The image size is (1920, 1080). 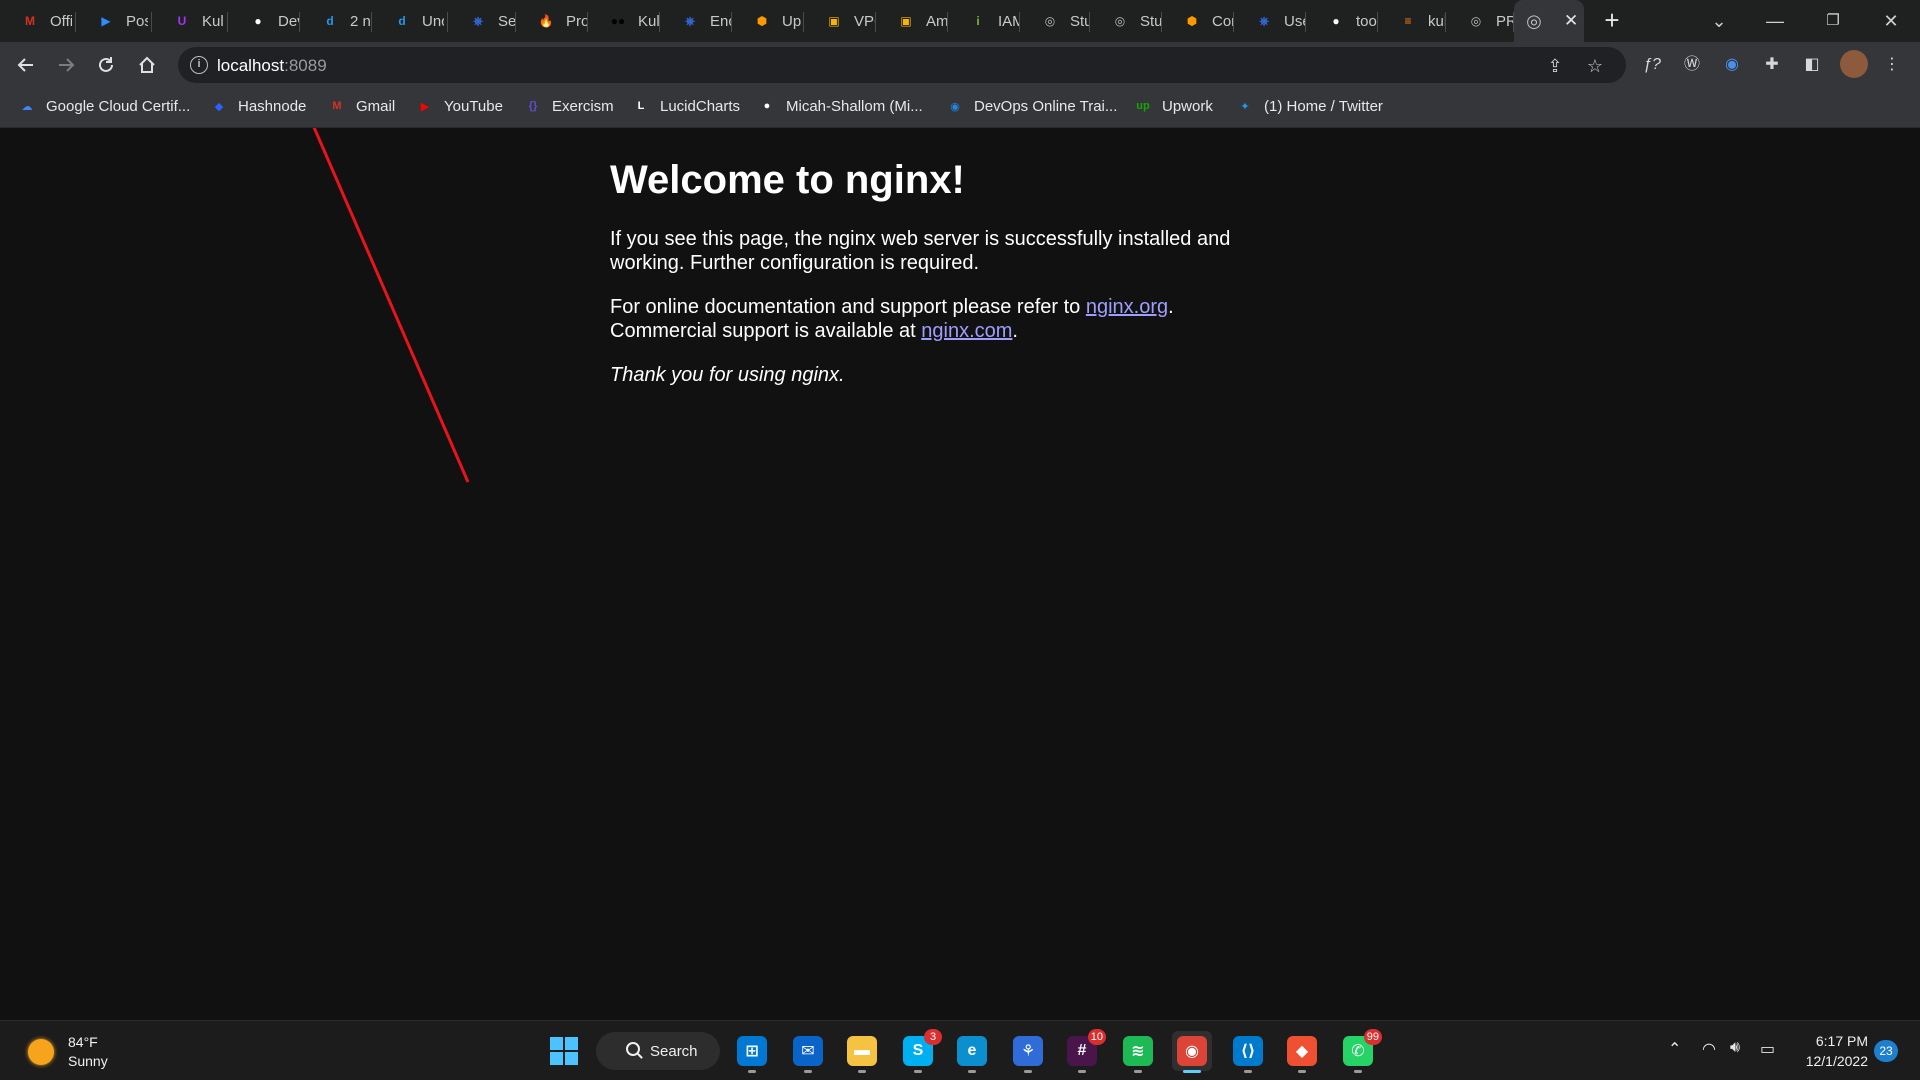 I want to click on tab-3: ● Dev, so click(x=264, y=21).